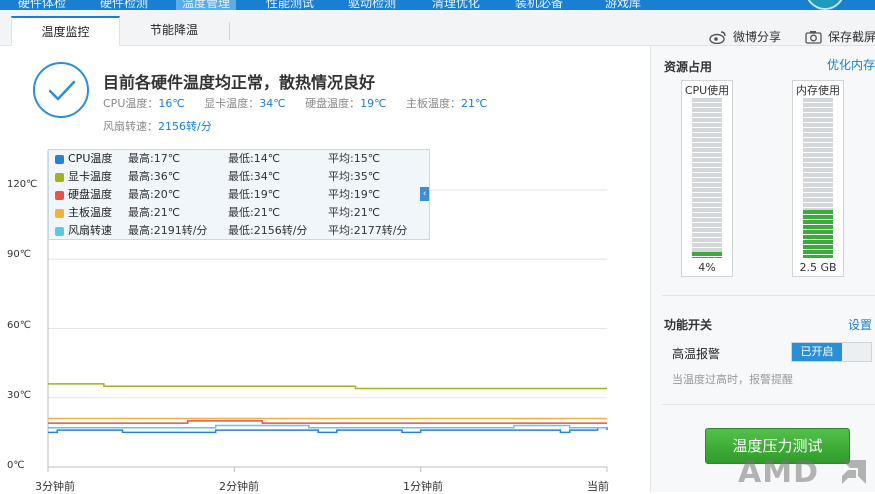 The image size is (875, 494). What do you see at coordinates (90, 230) in the screenshot?
I see `legend-name: 风扇转速` at bounding box center [90, 230].